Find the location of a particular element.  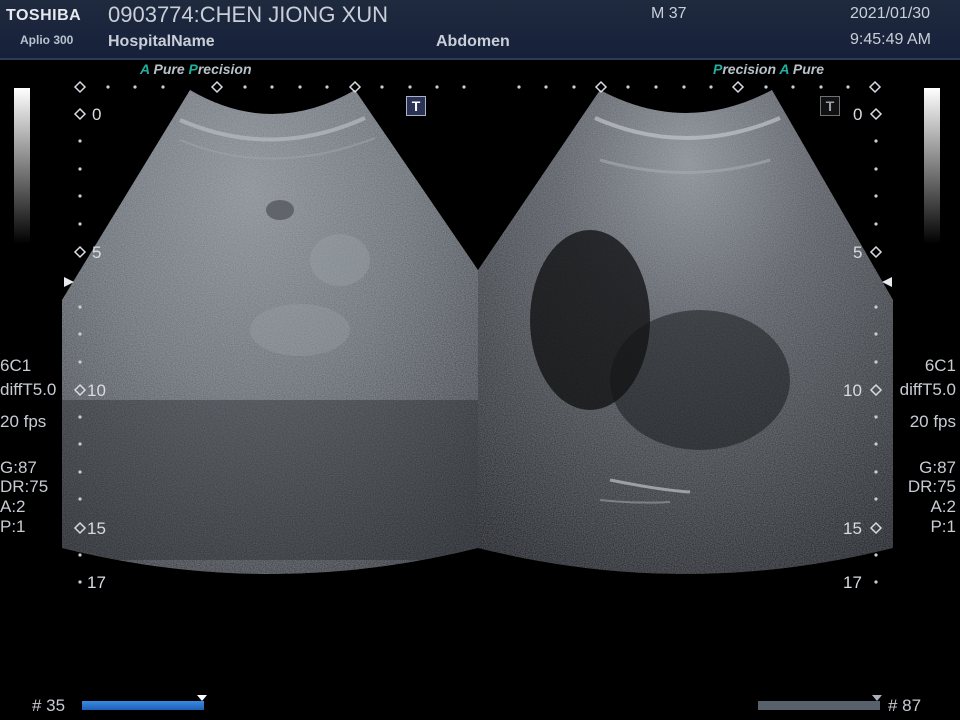

left-cine-bar is located at coordinates (143, 705).